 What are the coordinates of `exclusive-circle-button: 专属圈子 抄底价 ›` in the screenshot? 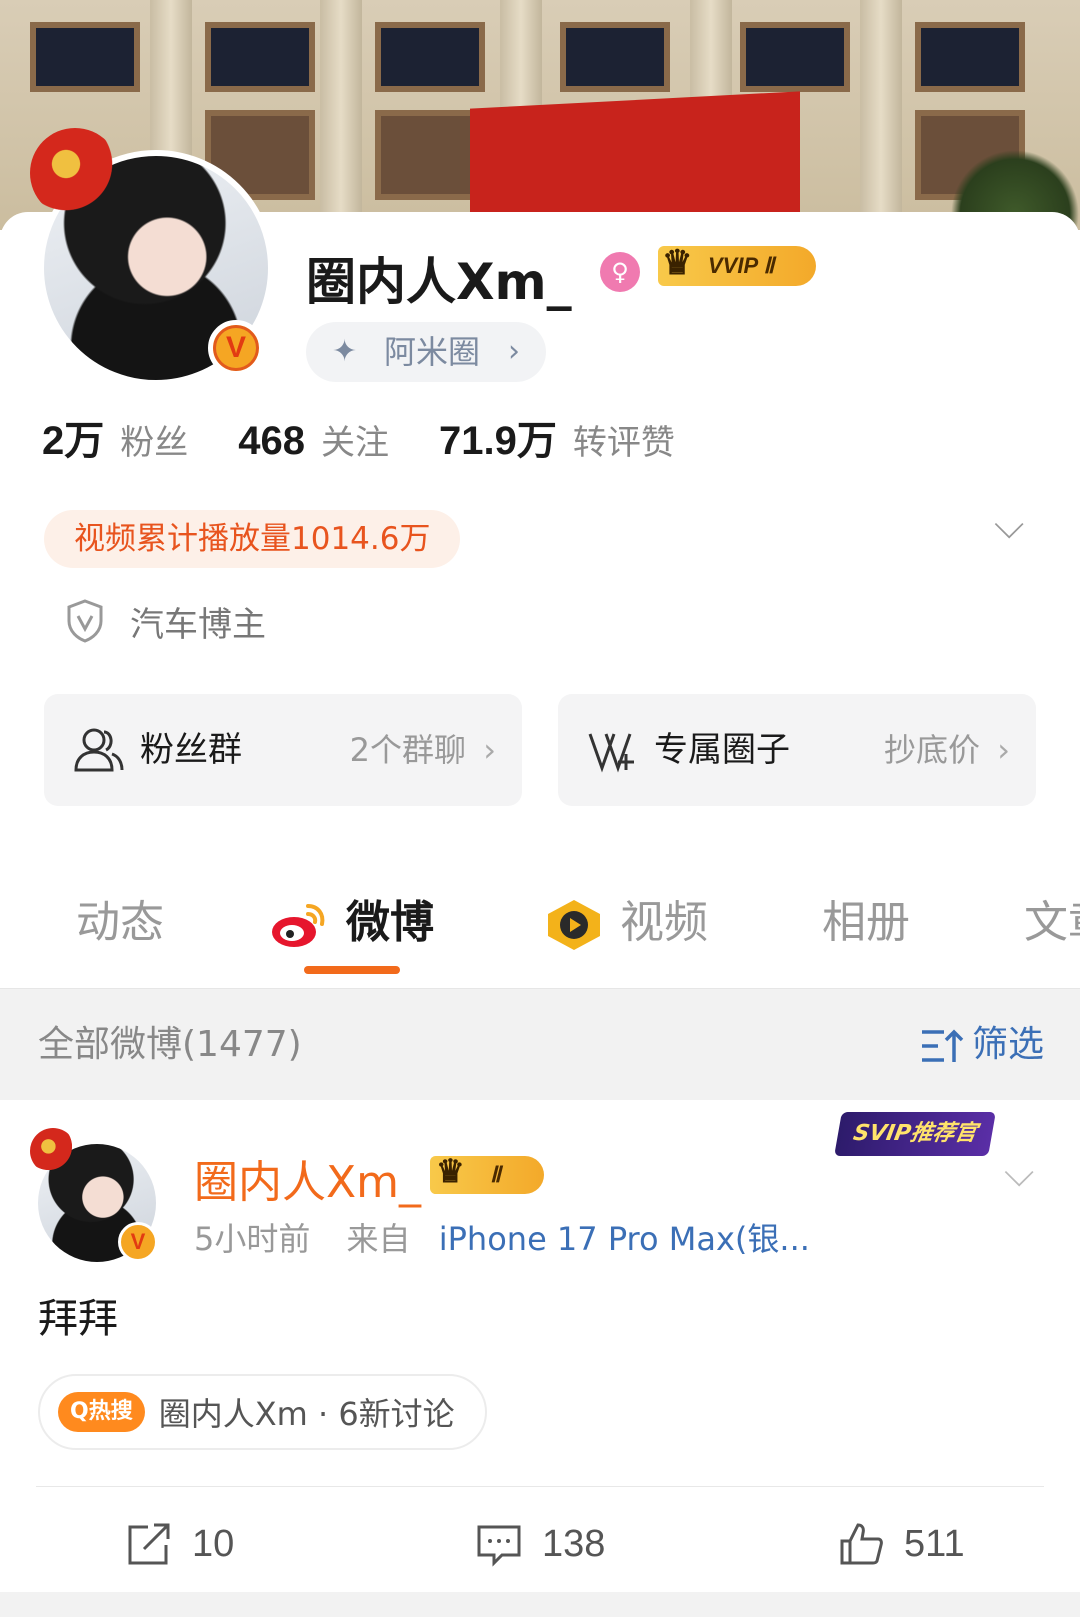 It's located at (797, 750).